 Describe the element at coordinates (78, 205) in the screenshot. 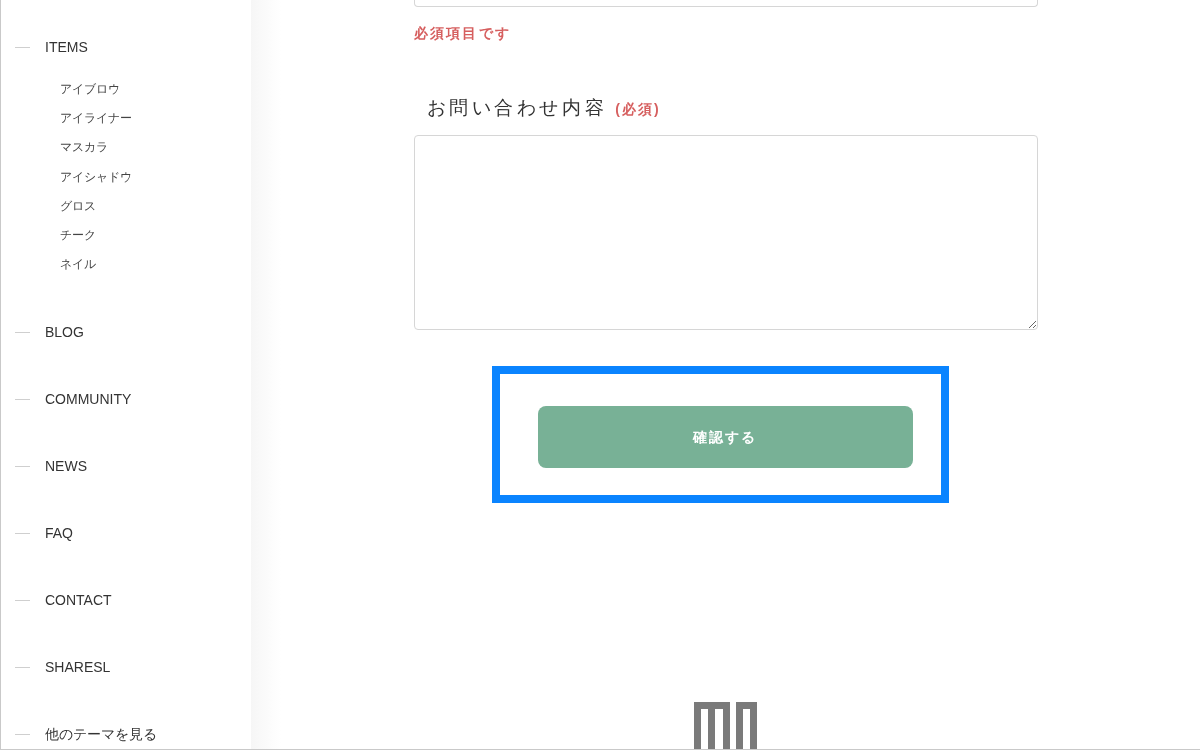

I see `sidebar-sublink: グロス` at that location.